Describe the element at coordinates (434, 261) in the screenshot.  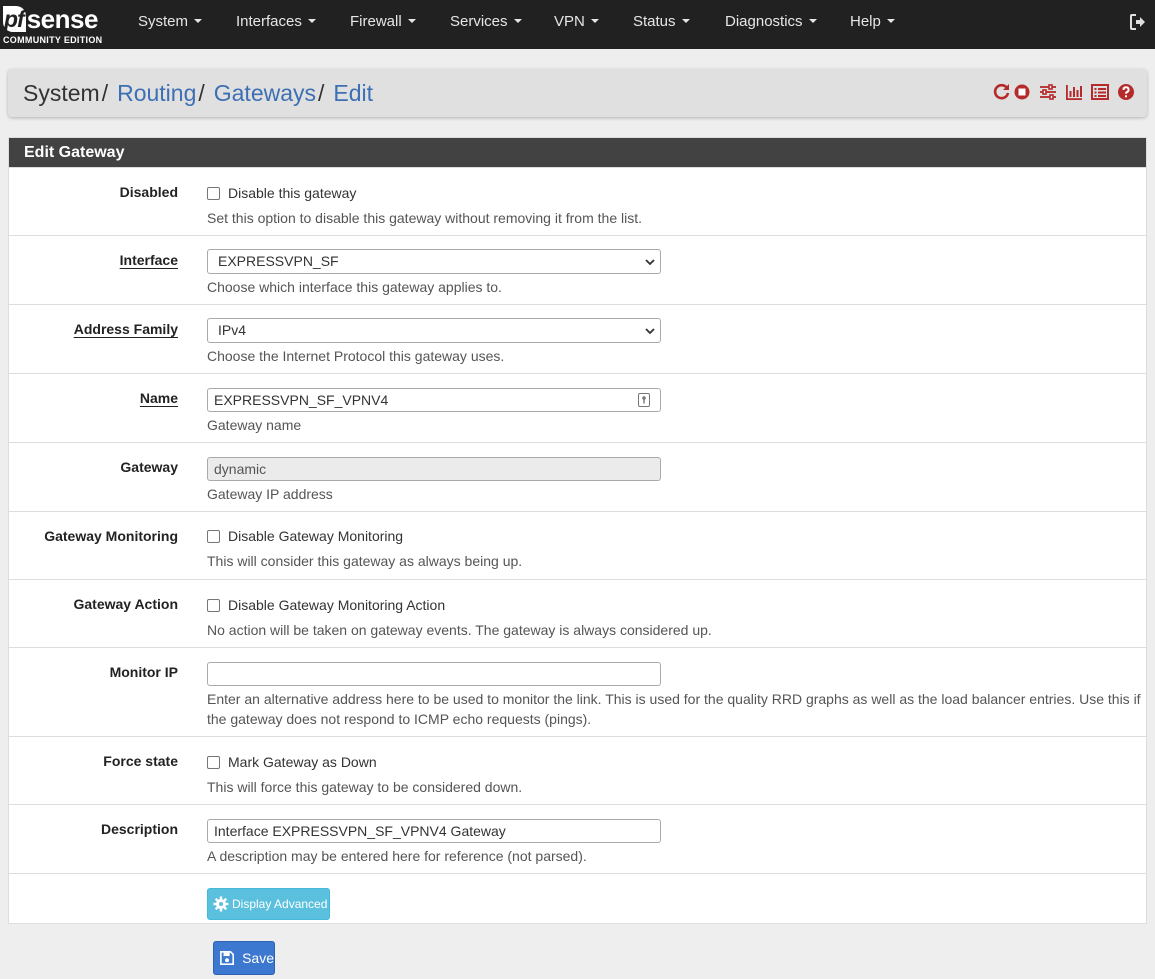
I see `interface-select: EXPRESSVPN_SF` at that location.